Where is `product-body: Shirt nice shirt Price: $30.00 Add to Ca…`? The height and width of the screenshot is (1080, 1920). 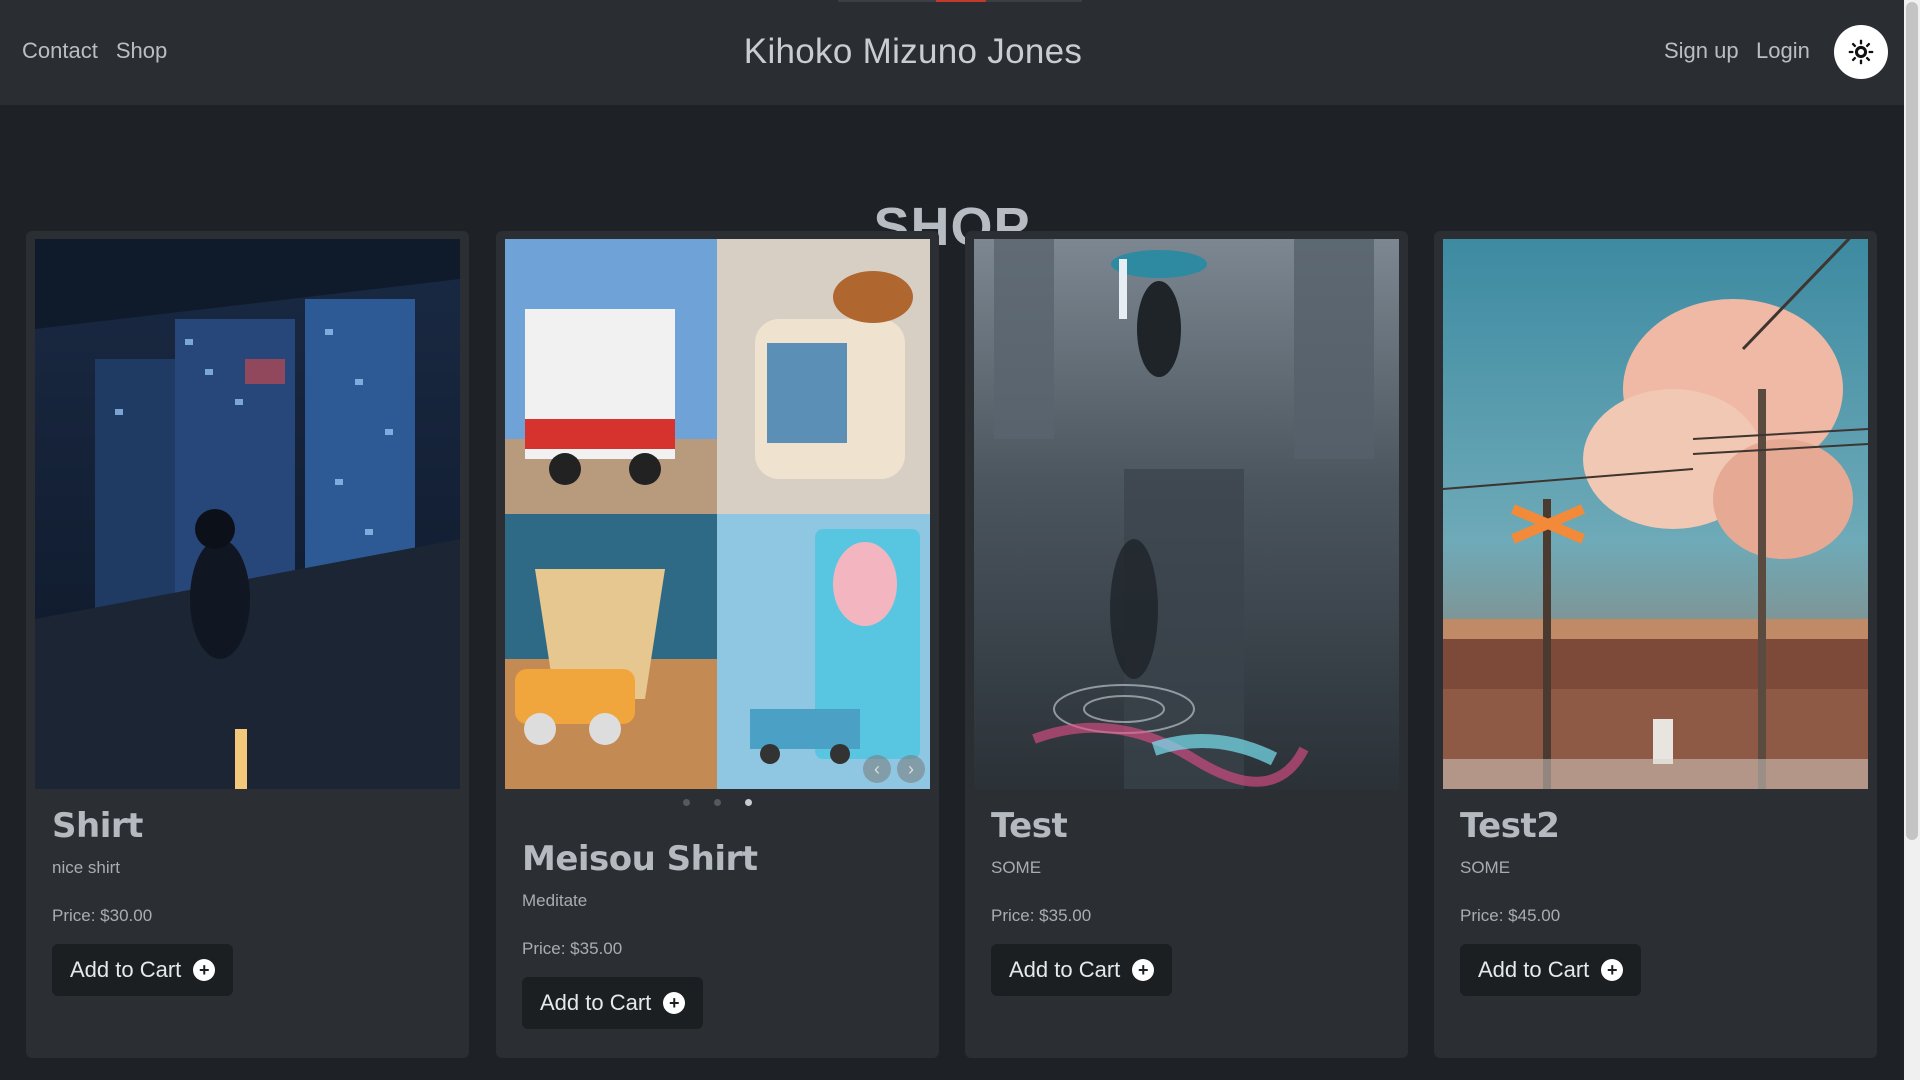
product-body: Shirt nice shirt Price: $30.00 Add to Ca… is located at coordinates (250, 901).